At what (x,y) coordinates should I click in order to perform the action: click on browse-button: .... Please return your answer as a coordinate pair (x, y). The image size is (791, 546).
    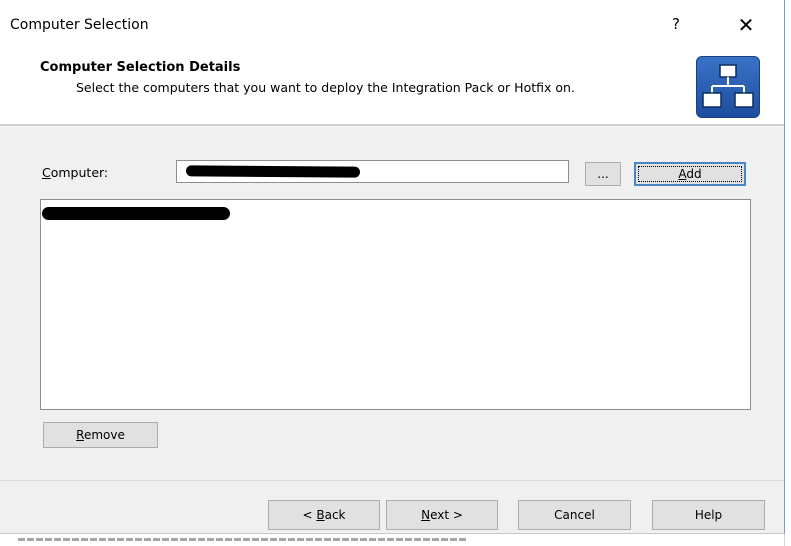
    Looking at the image, I should click on (603, 174).